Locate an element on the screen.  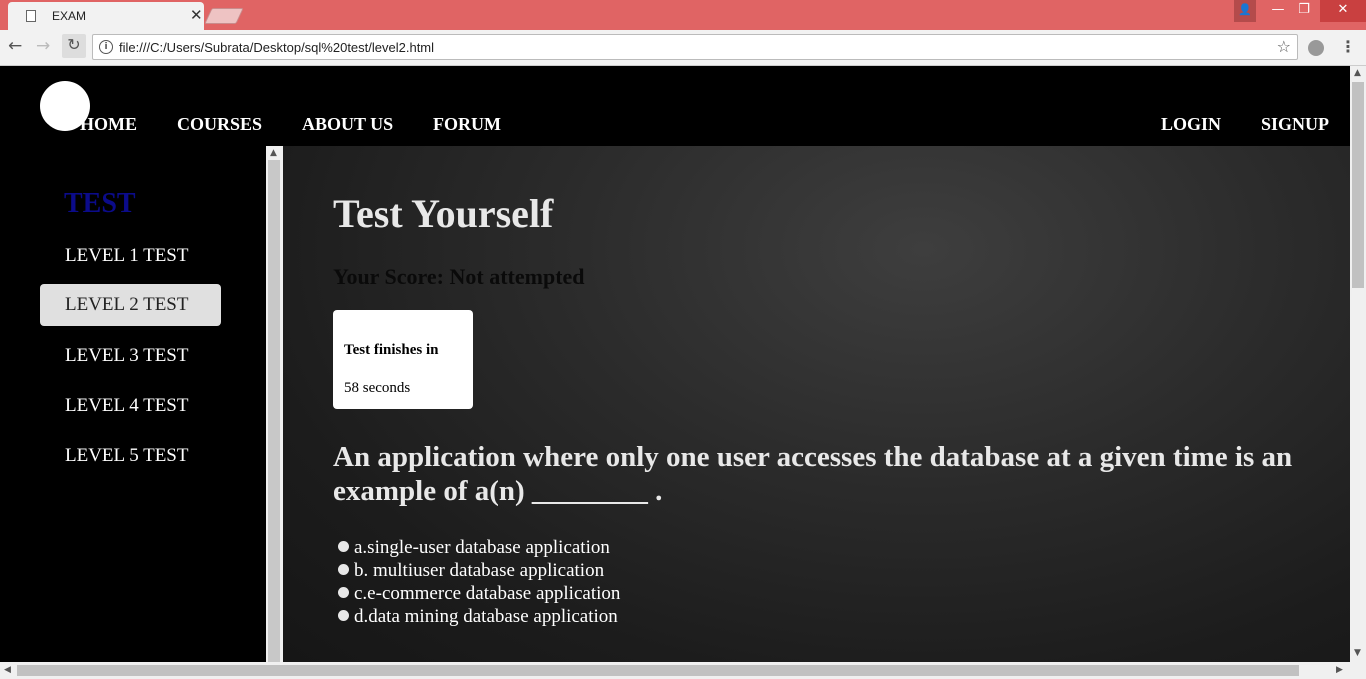
option-d: d.data mining database application is located at coordinates (478, 617).